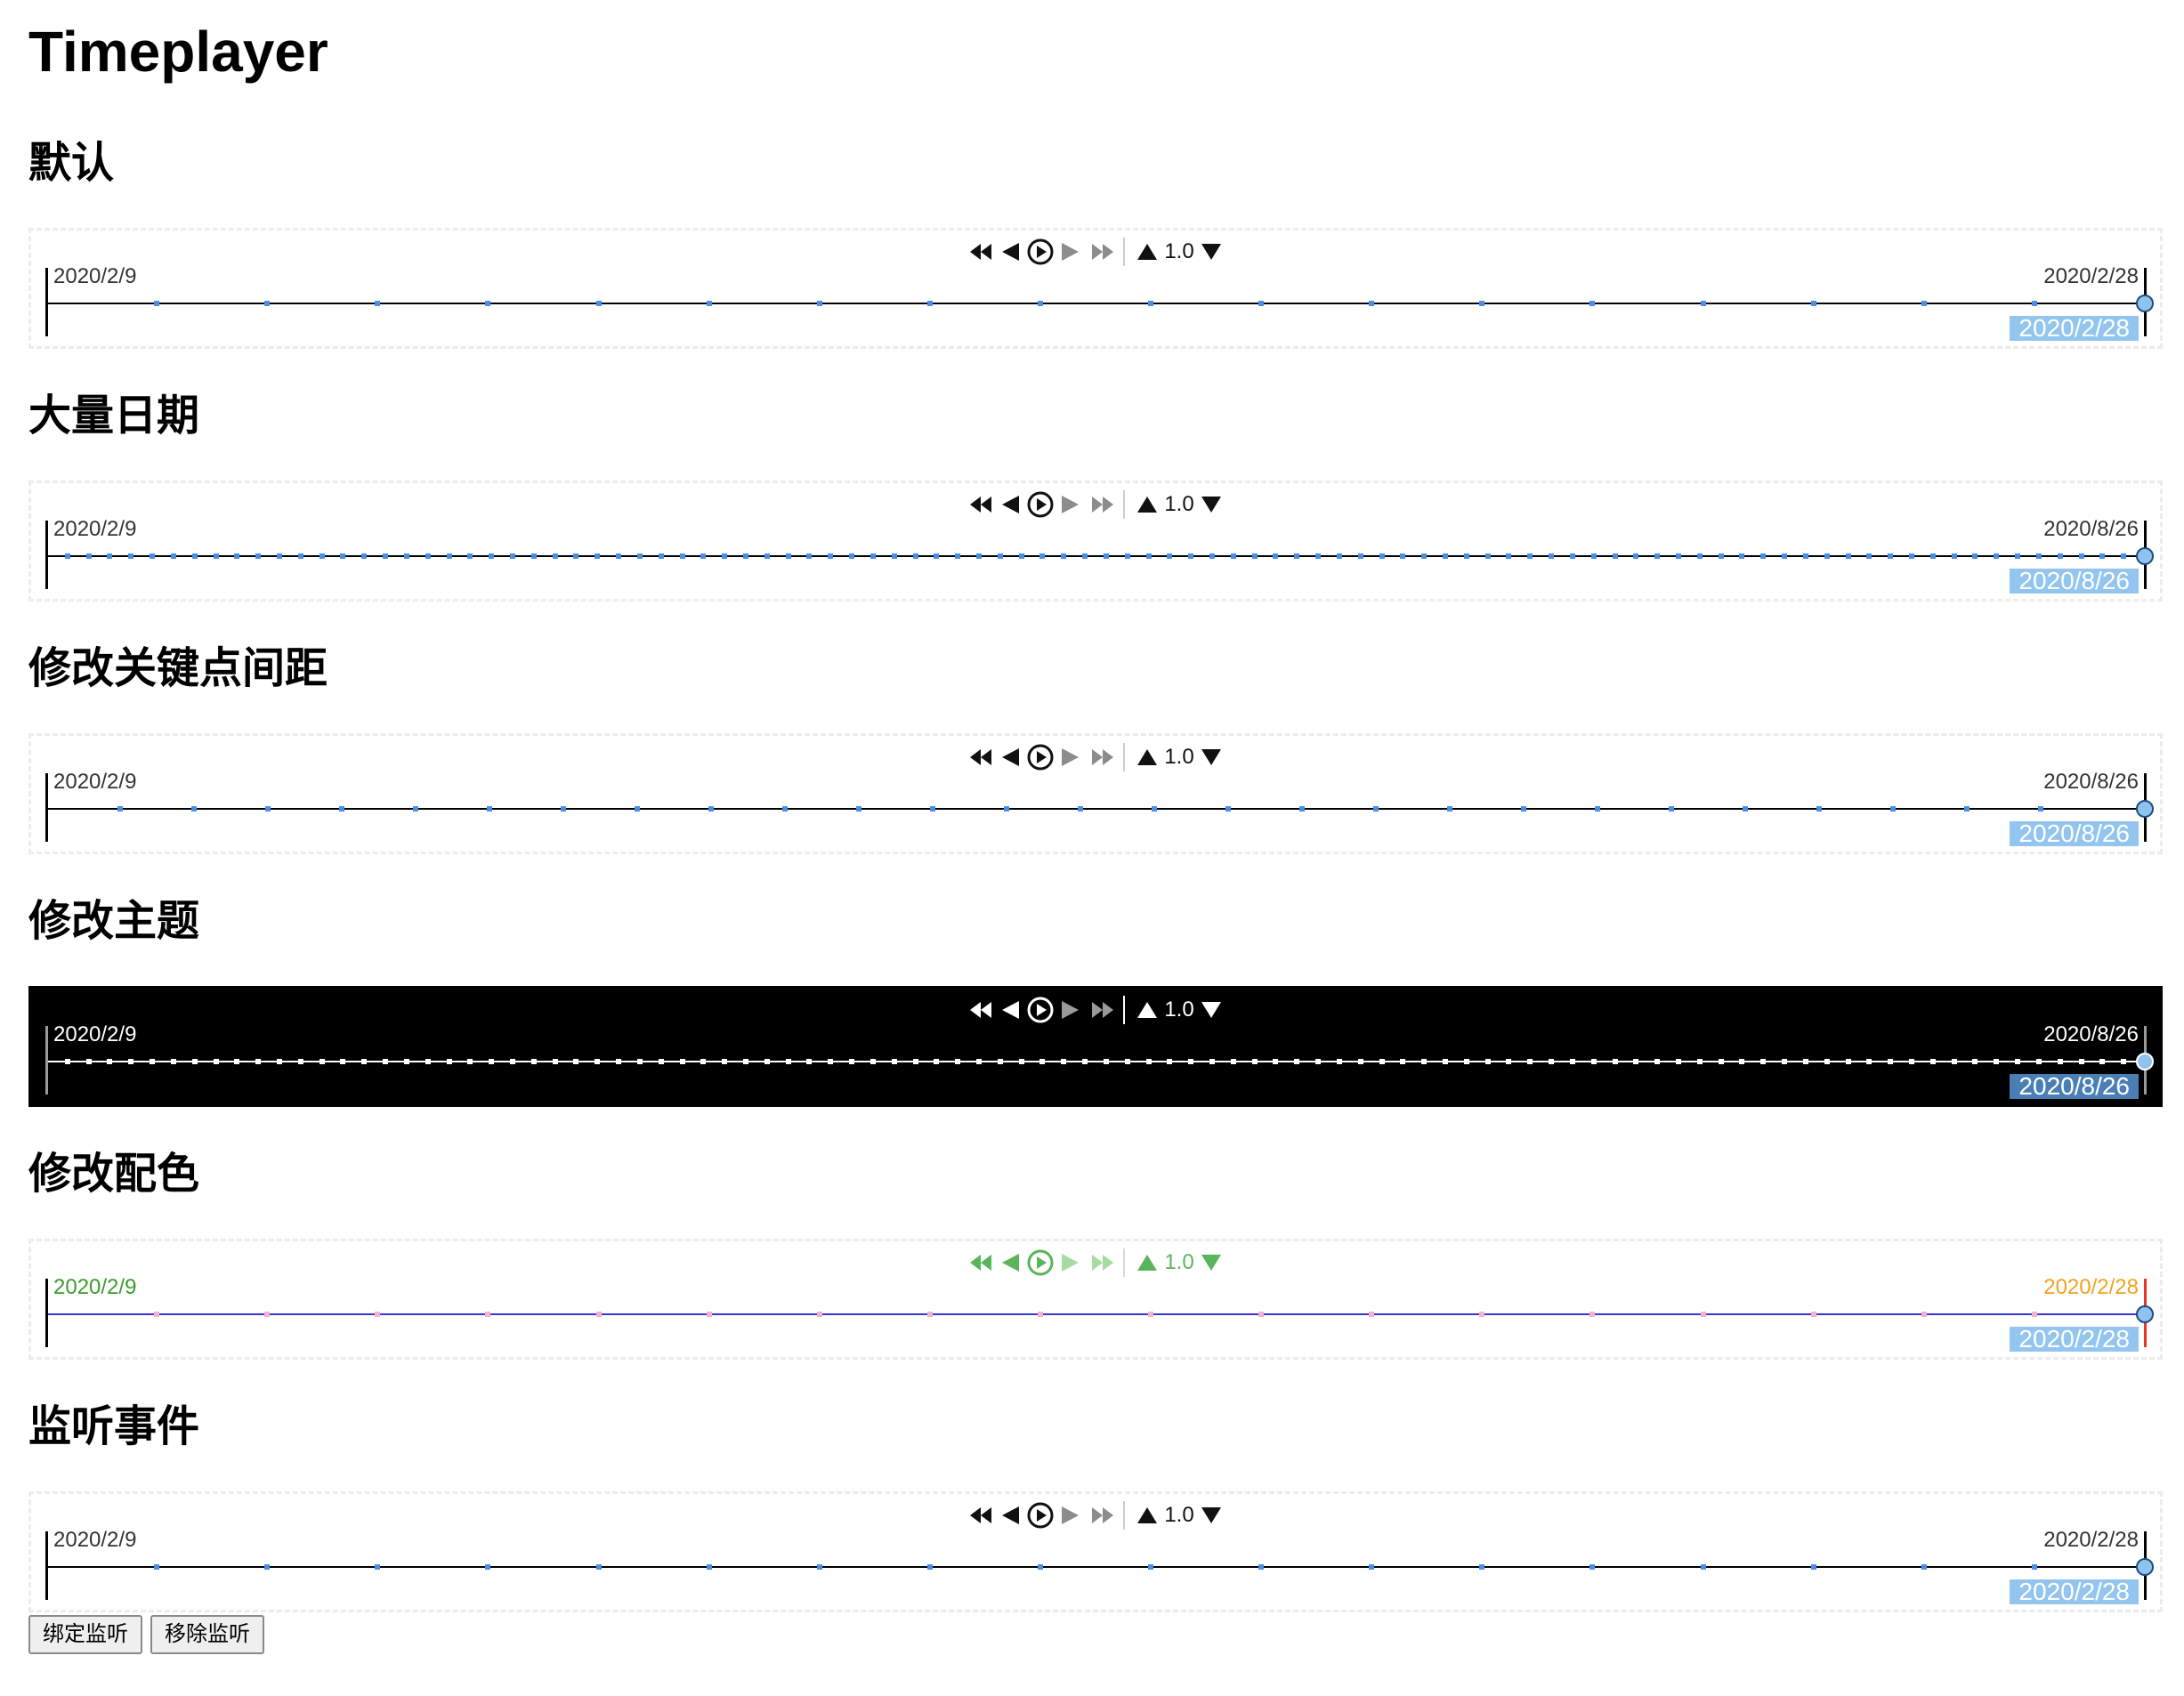 The height and width of the screenshot is (1696, 2184). I want to click on step-forward-button, so click(1070, 1515).